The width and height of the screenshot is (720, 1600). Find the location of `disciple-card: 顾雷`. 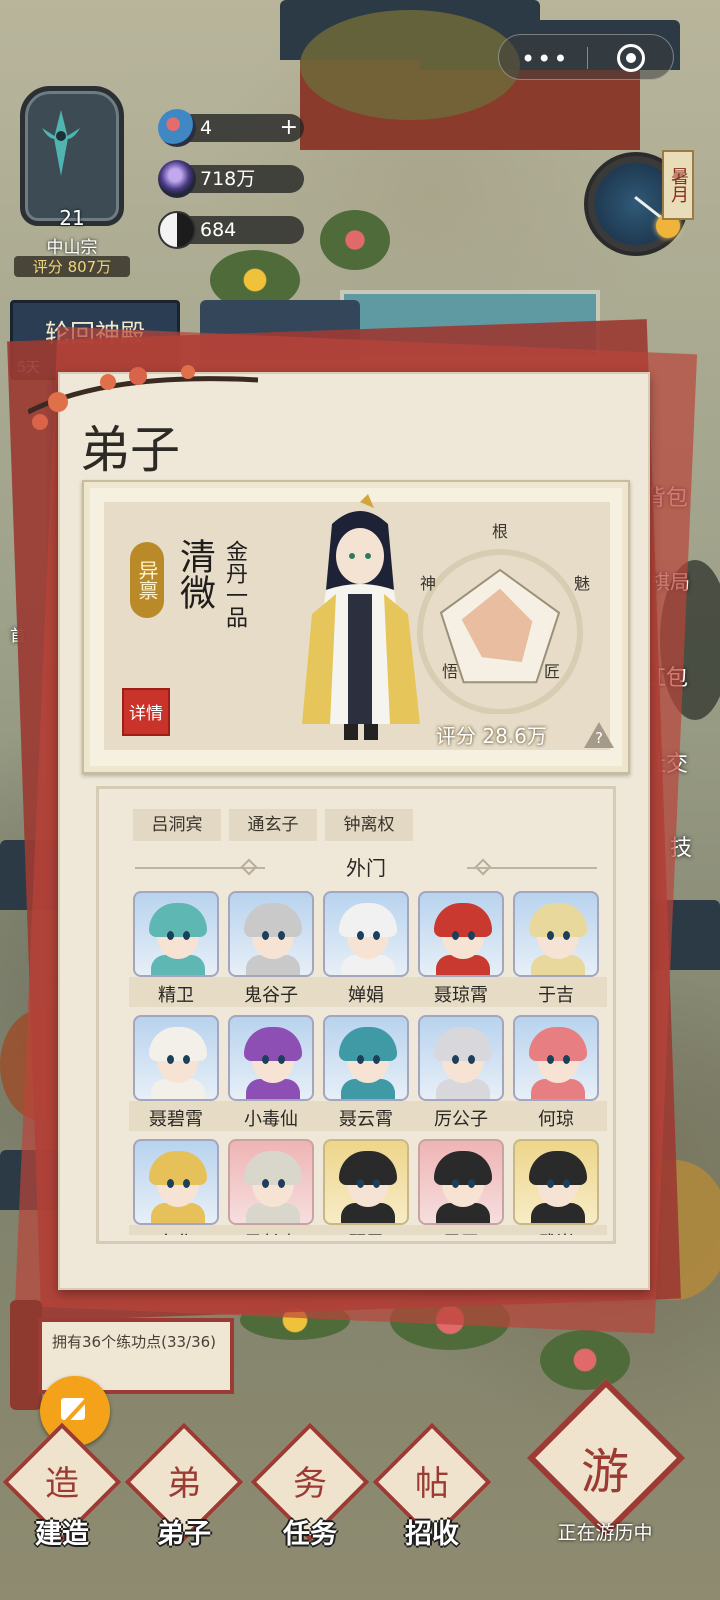

disciple-card: 顾雷 is located at coordinates (366, 1187).